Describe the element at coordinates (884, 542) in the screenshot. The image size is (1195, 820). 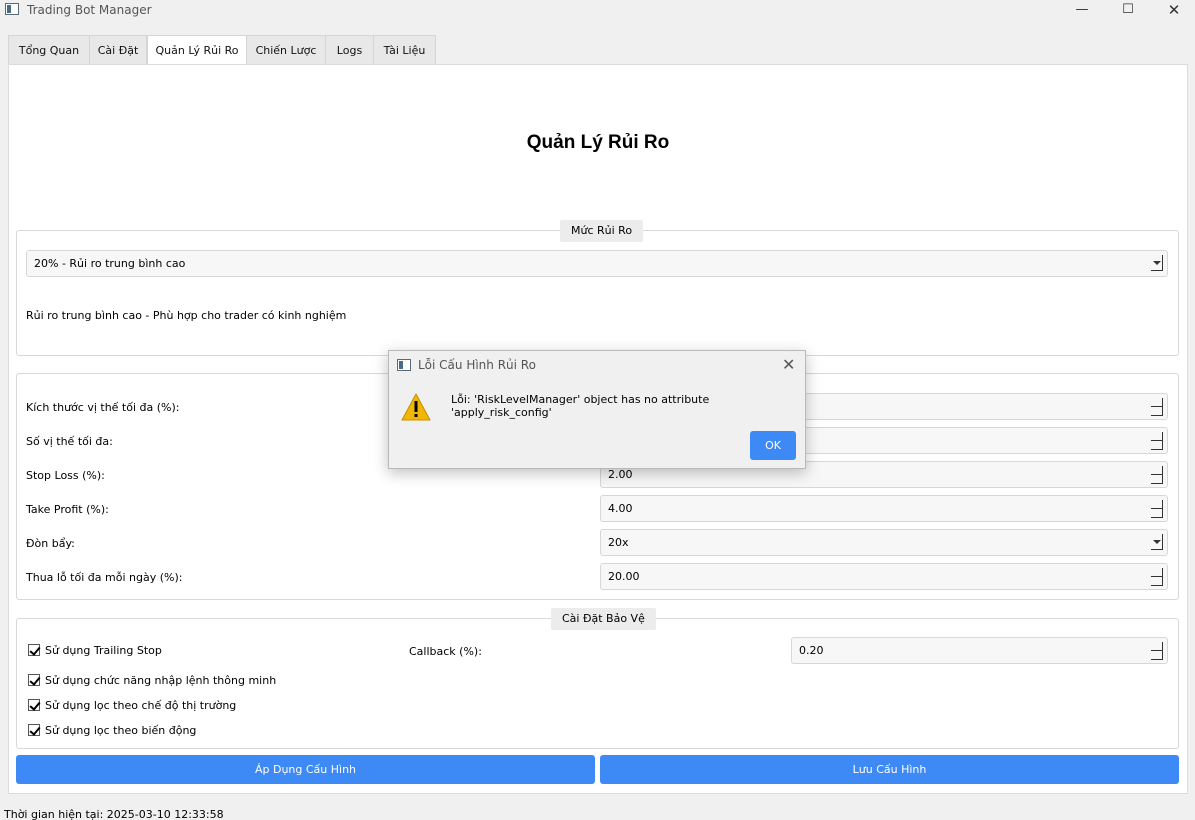
I see `leverage-select: 20x` at that location.